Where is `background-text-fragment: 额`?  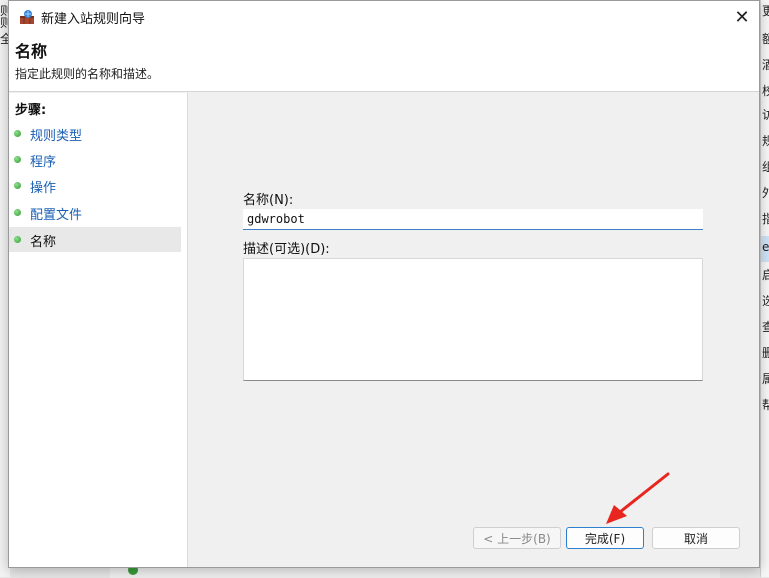
background-text-fragment: 额 is located at coordinates (765, 38).